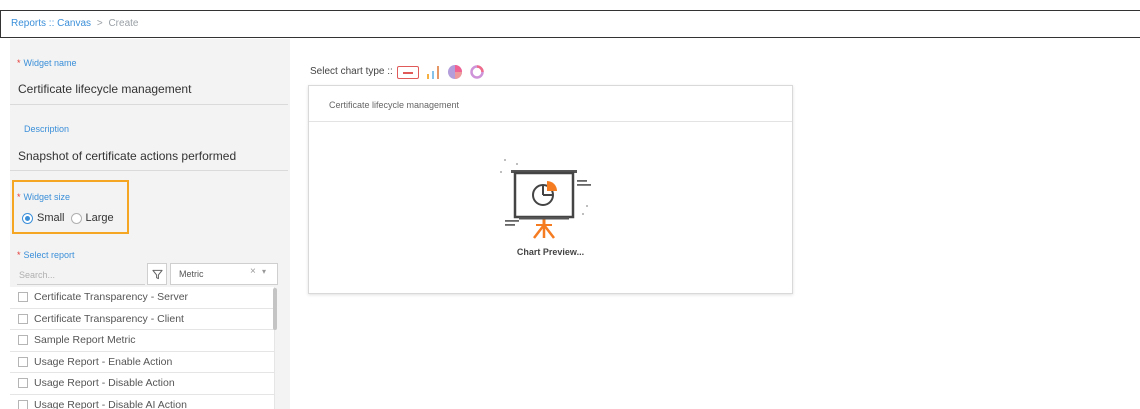 The width and height of the screenshot is (1140, 409). I want to click on description-label: Description, so click(47, 129).